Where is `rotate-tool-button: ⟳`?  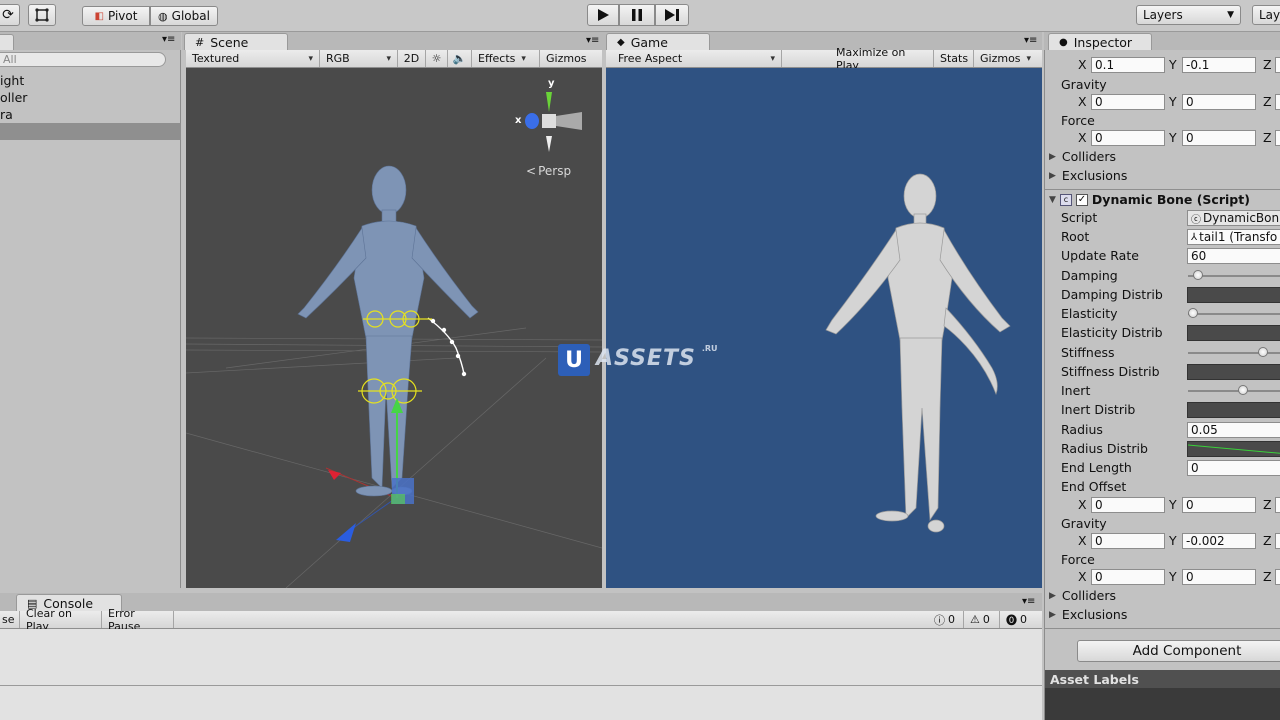
rotate-tool-button: ⟳ is located at coordinates (10, 15).